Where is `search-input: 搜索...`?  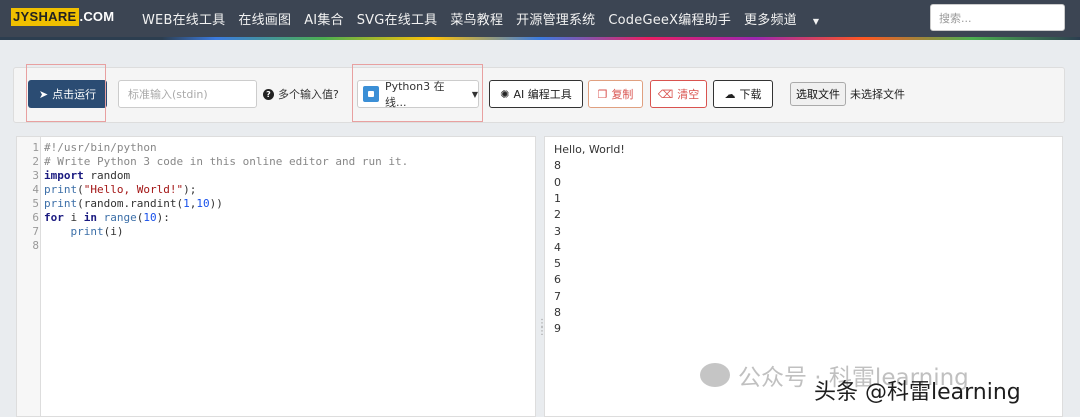 search-input: 搜索... is located at coordinates (997, 17).